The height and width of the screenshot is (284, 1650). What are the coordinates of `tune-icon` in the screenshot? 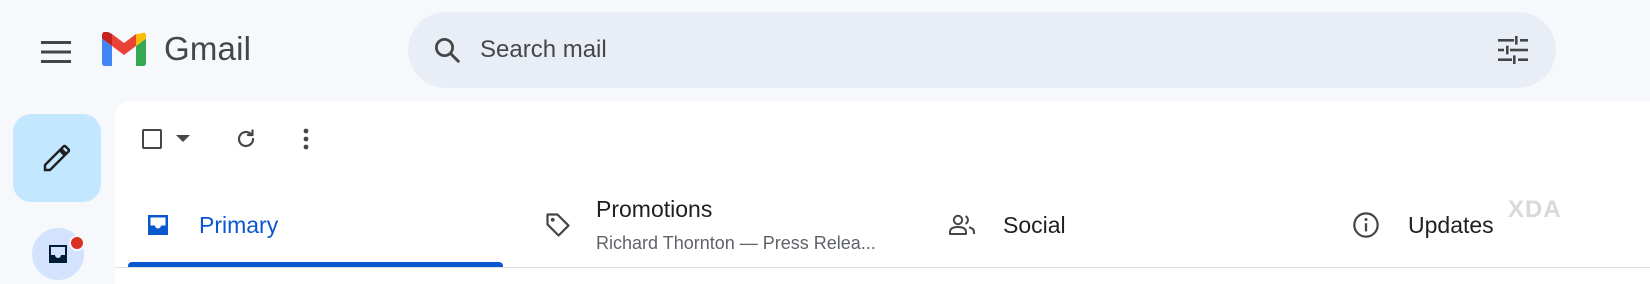 It's located at (1513, 50).